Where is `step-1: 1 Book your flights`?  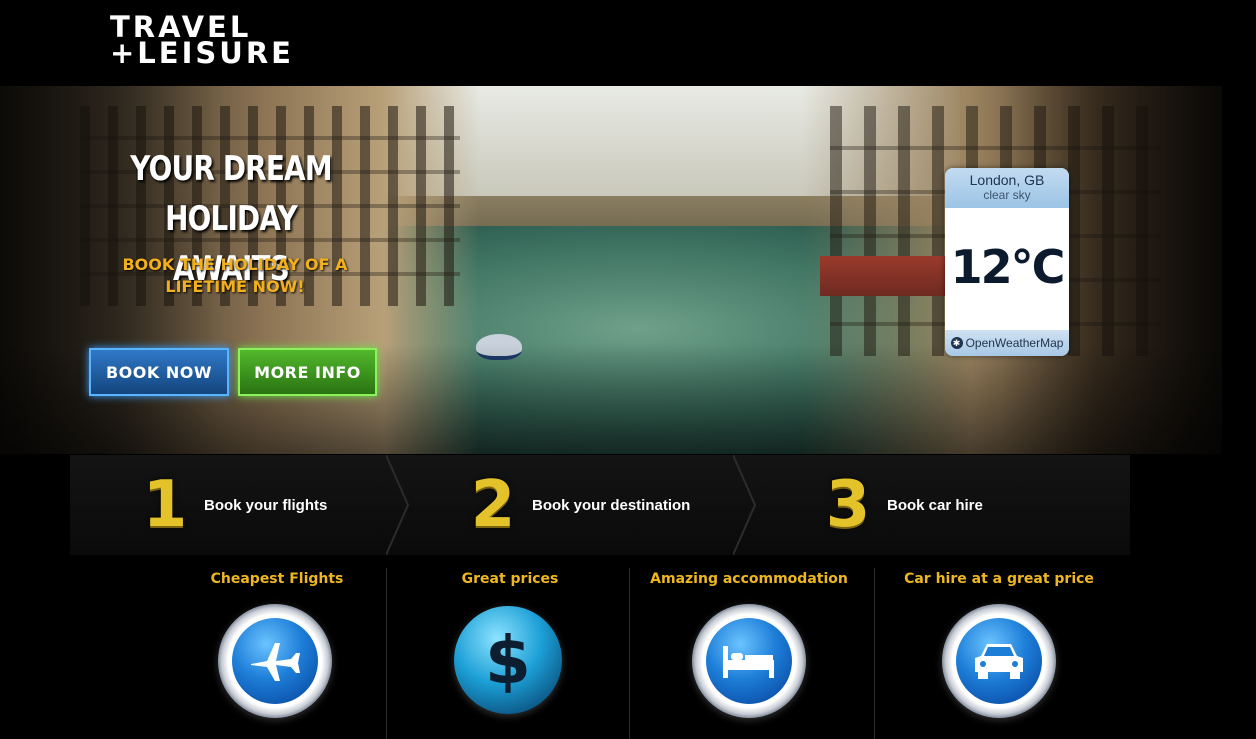 step-1: 1 Book your flights is located at coordinates (235, 505).